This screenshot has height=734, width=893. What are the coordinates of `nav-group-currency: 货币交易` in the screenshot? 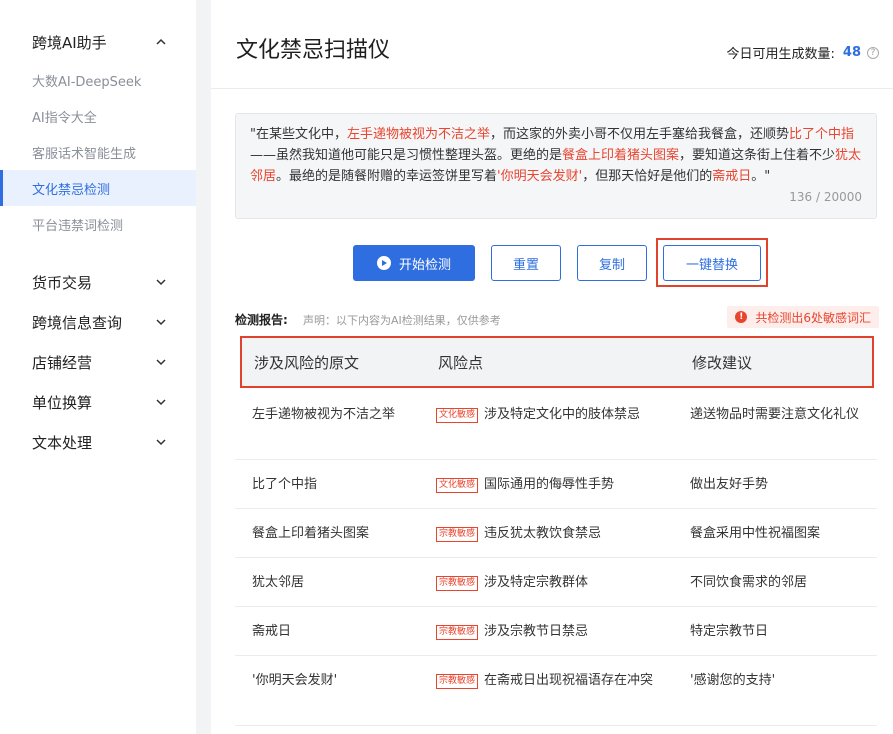 It's located at (98, 282).